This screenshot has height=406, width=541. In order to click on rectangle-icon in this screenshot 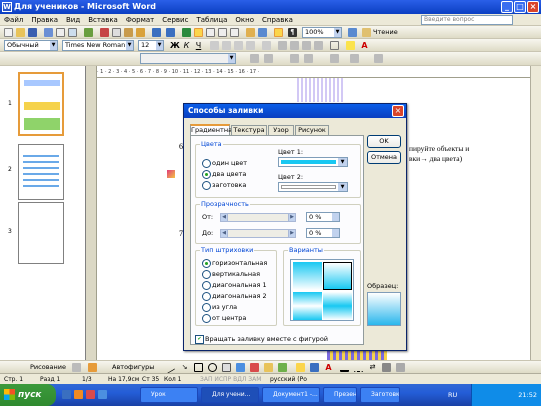, I will do `click(198, 367)`.